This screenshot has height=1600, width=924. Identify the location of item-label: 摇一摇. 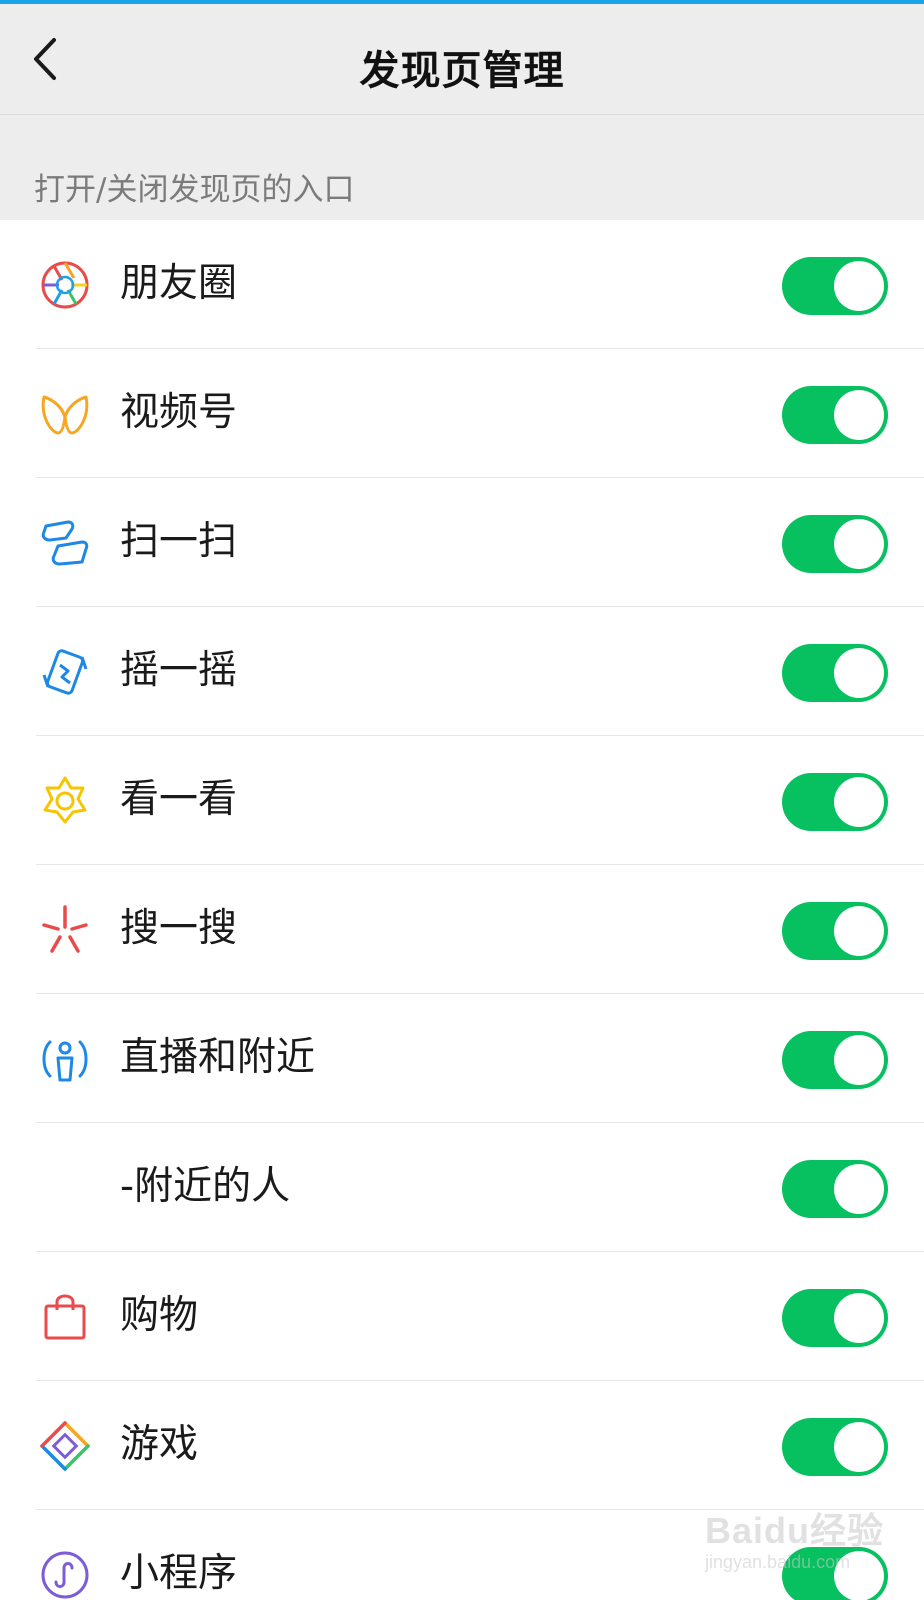
(179, 670).